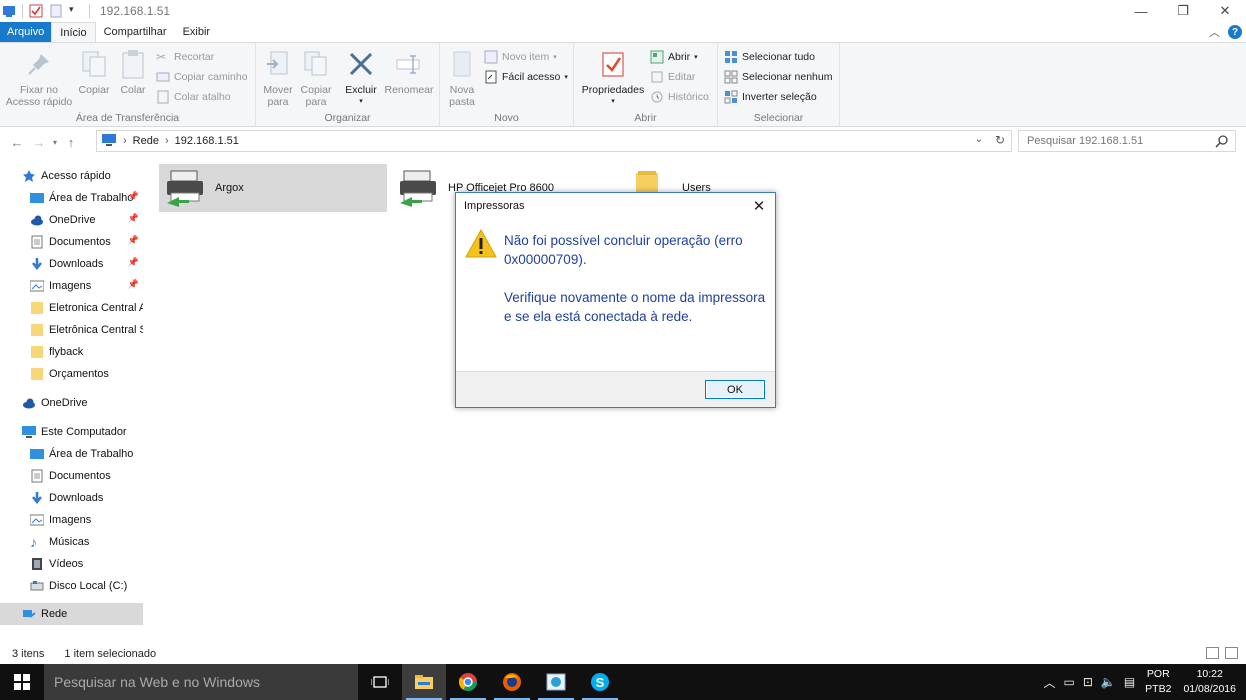  What do you see at coordinates (71, 542) in the screenshot?
I see `nav-music: ♪ Músicas` at bounding box center [71, 542].